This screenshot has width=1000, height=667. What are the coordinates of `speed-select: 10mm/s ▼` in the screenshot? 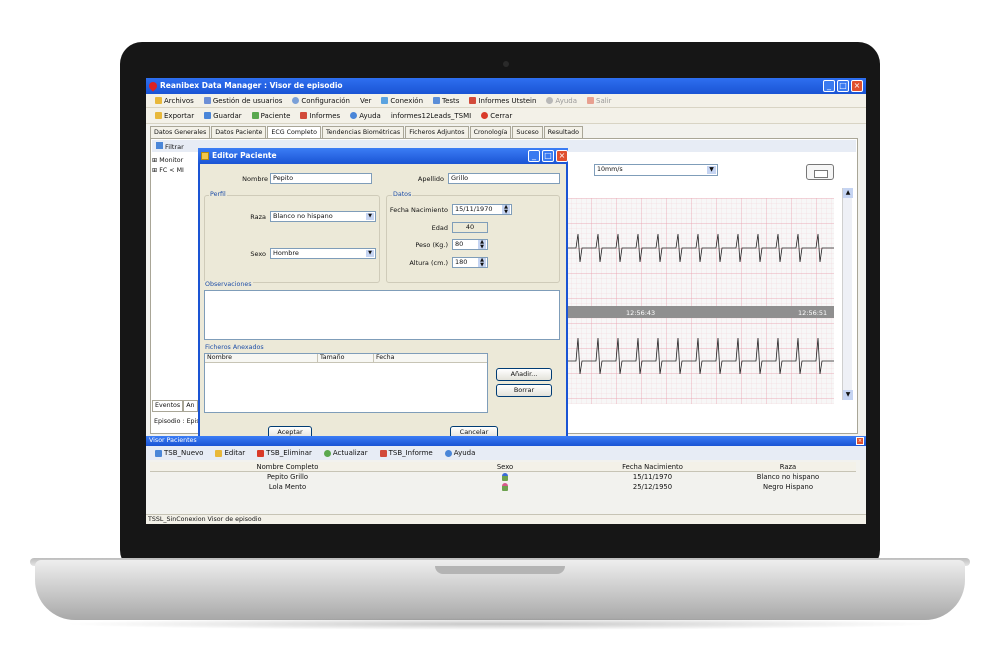 It's located at (656, 170).